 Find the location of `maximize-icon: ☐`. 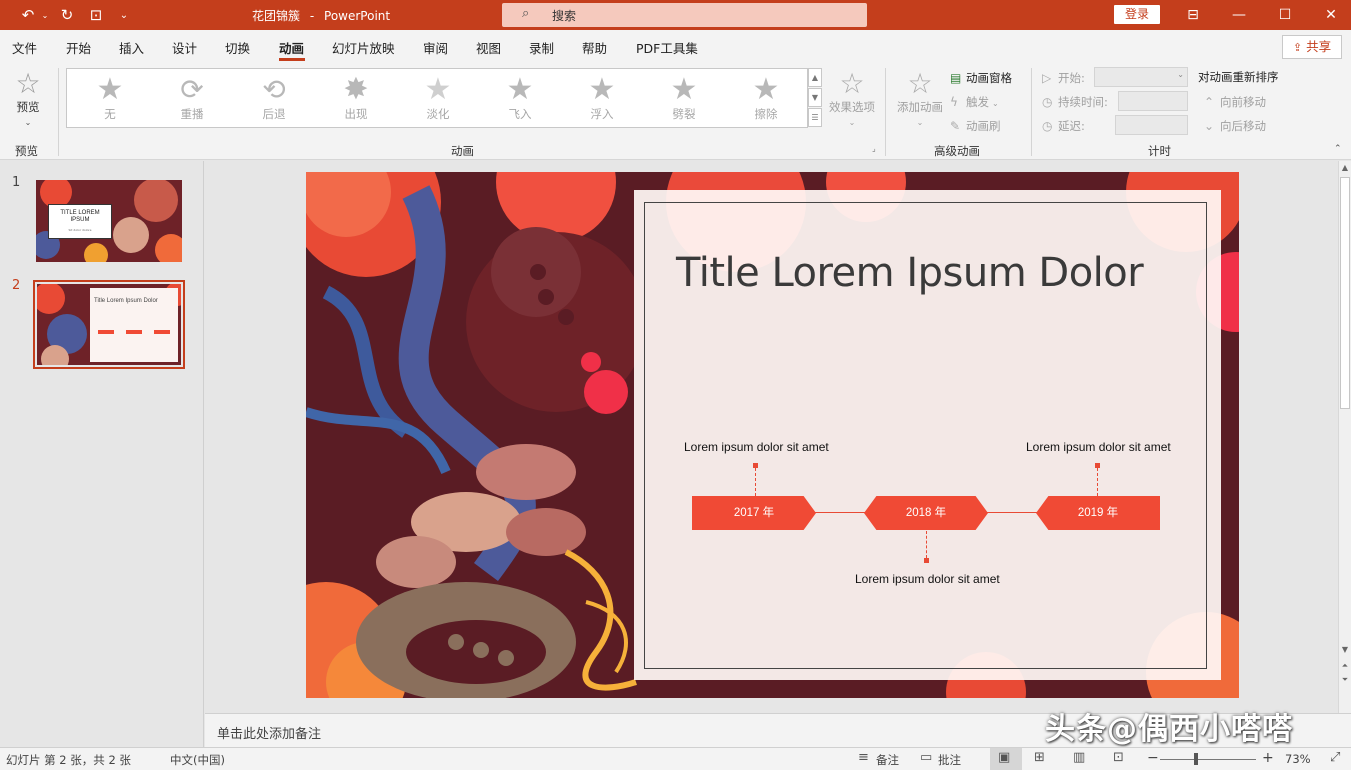

maximize-icon: ☐ is located at coordinates (1285, 15).